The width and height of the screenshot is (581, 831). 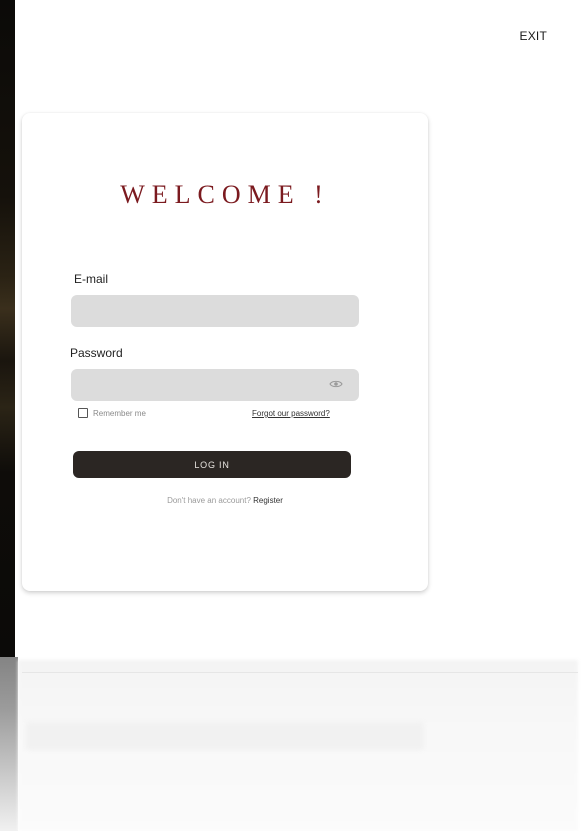 What do you see at coordinates (215, 385) in the screenshot?
I see `password-field` at bounding box center [215, 385].